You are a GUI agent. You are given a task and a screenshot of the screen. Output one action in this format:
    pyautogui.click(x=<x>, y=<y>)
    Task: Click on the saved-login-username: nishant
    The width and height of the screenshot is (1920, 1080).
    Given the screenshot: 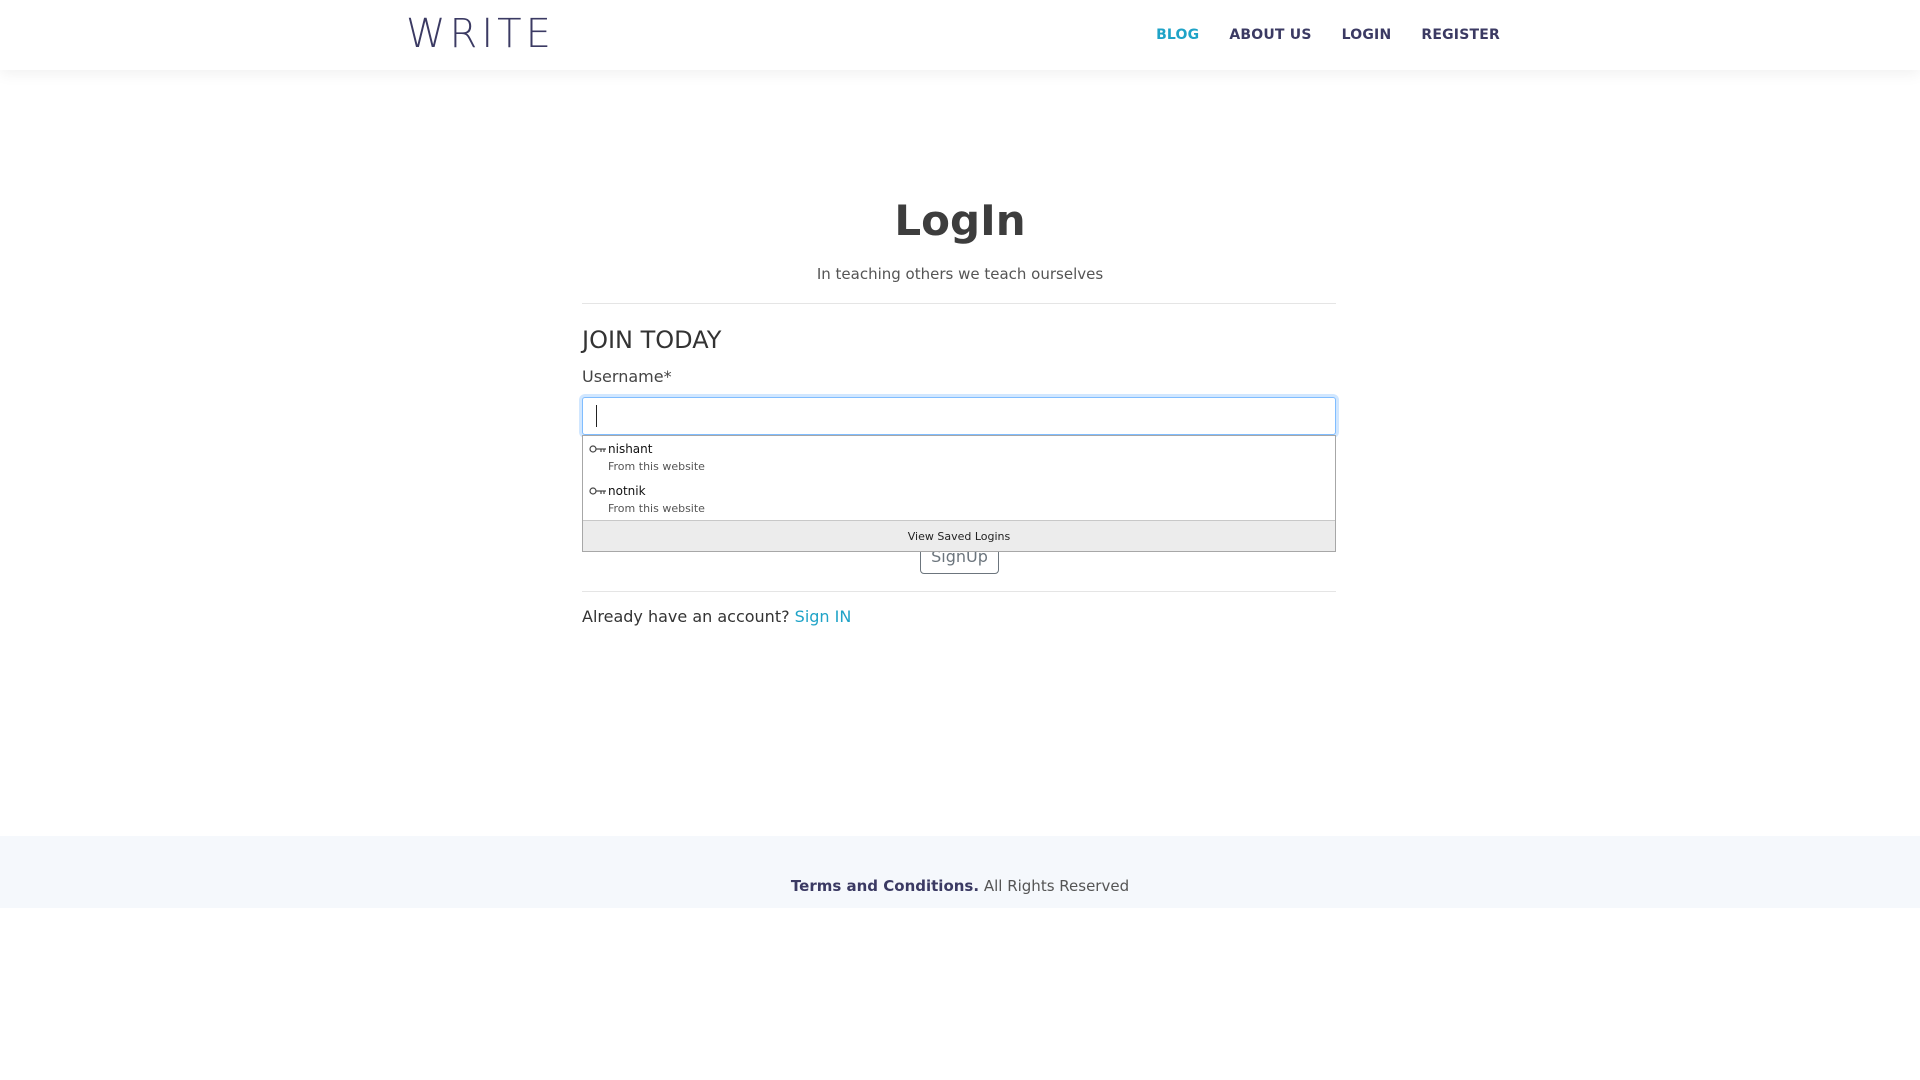 What is the action you would take?
    pyautogui.click(x=630, y=449)
    